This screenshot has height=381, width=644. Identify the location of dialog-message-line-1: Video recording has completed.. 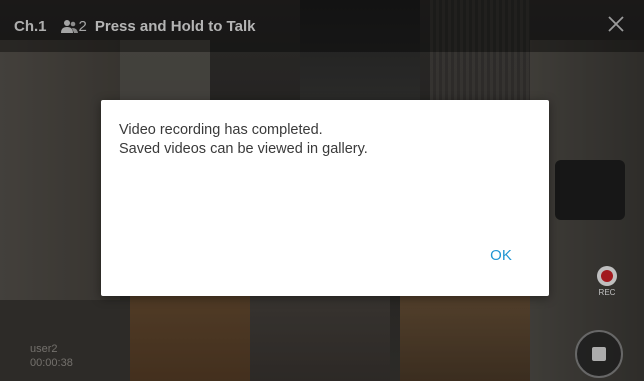
(221, 130).